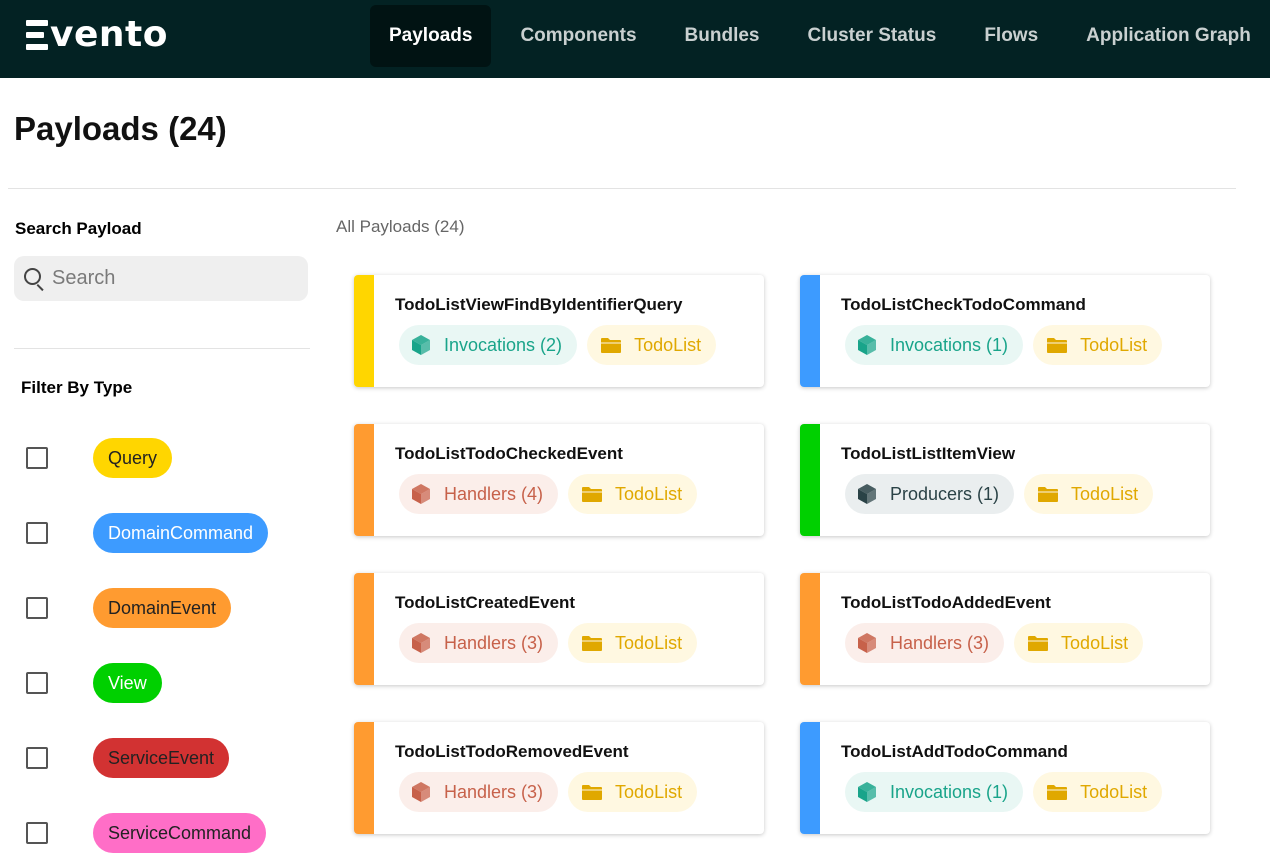  What do you see at coordinates (512, 751) in the screenshot?
I see `payload-card-title: TodoListTodoRemovedEvent` at bounding box center [512, 751].